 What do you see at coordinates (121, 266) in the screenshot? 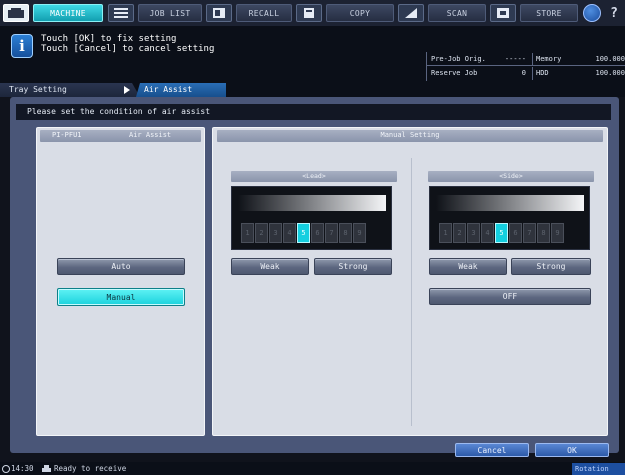
I see `auto-button: Auto` at bounding box center [121, 266].